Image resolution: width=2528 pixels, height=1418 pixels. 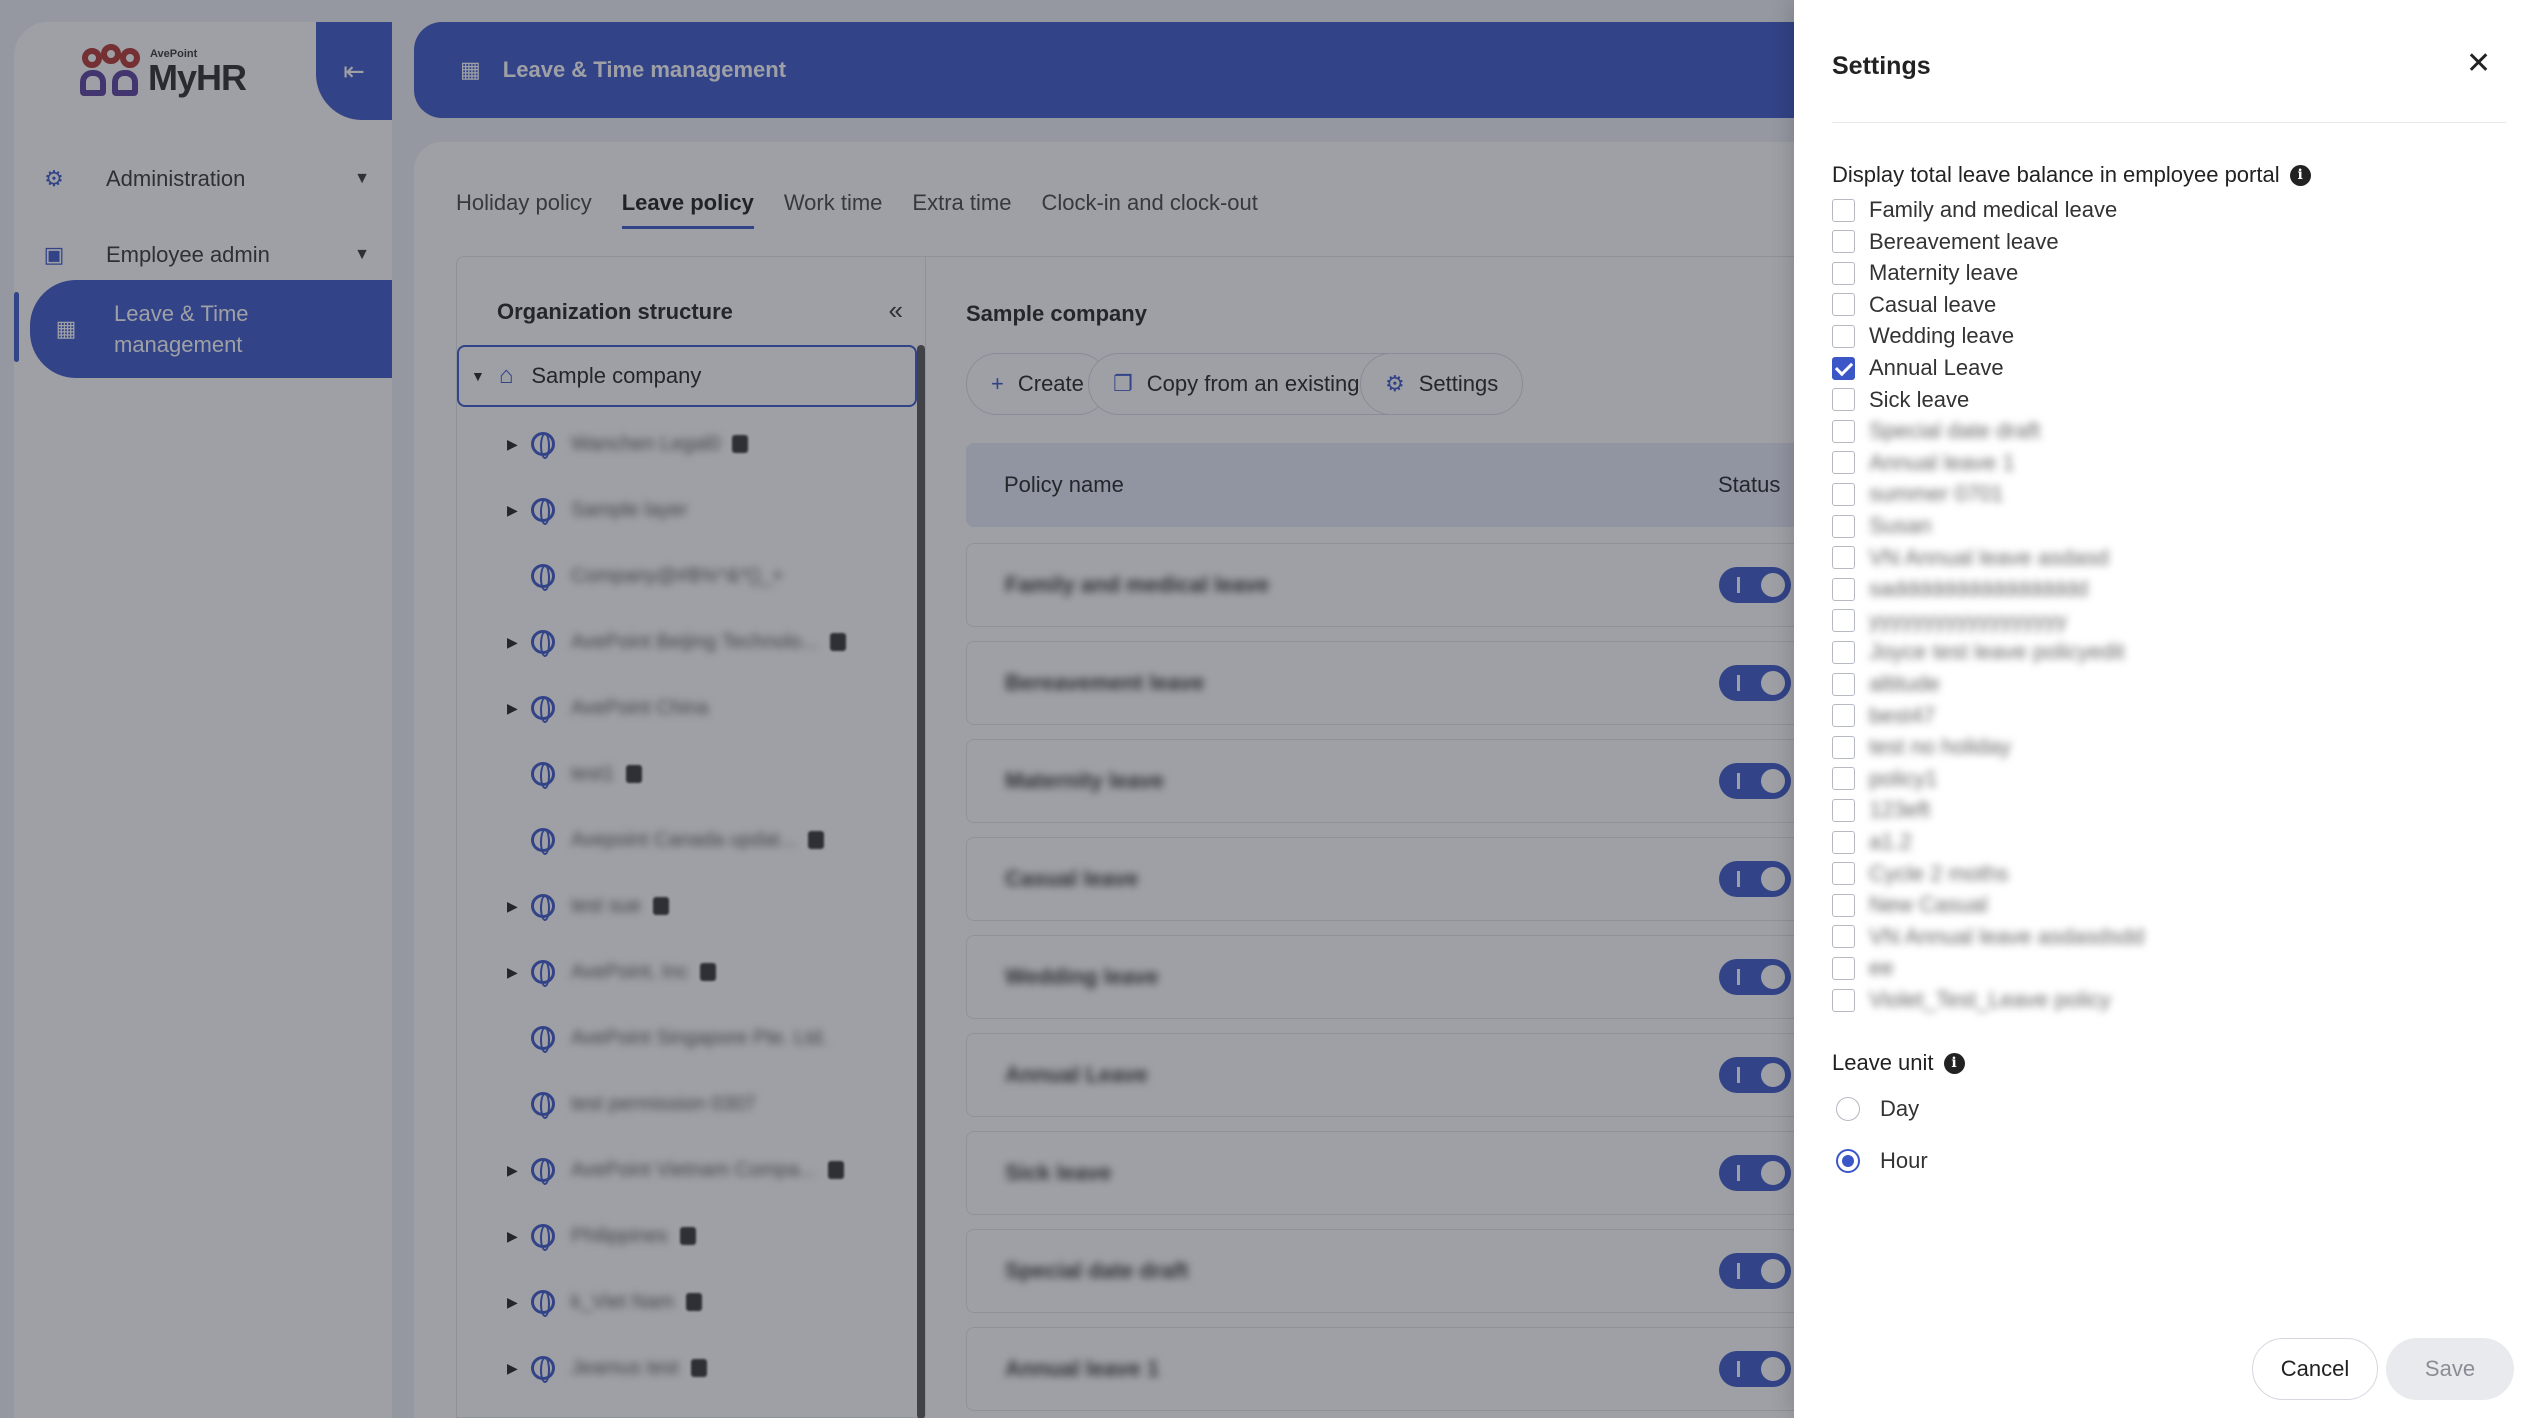 I want to click on leave-type-checkbox-row: 123eft, so click(x=1881, y=810).